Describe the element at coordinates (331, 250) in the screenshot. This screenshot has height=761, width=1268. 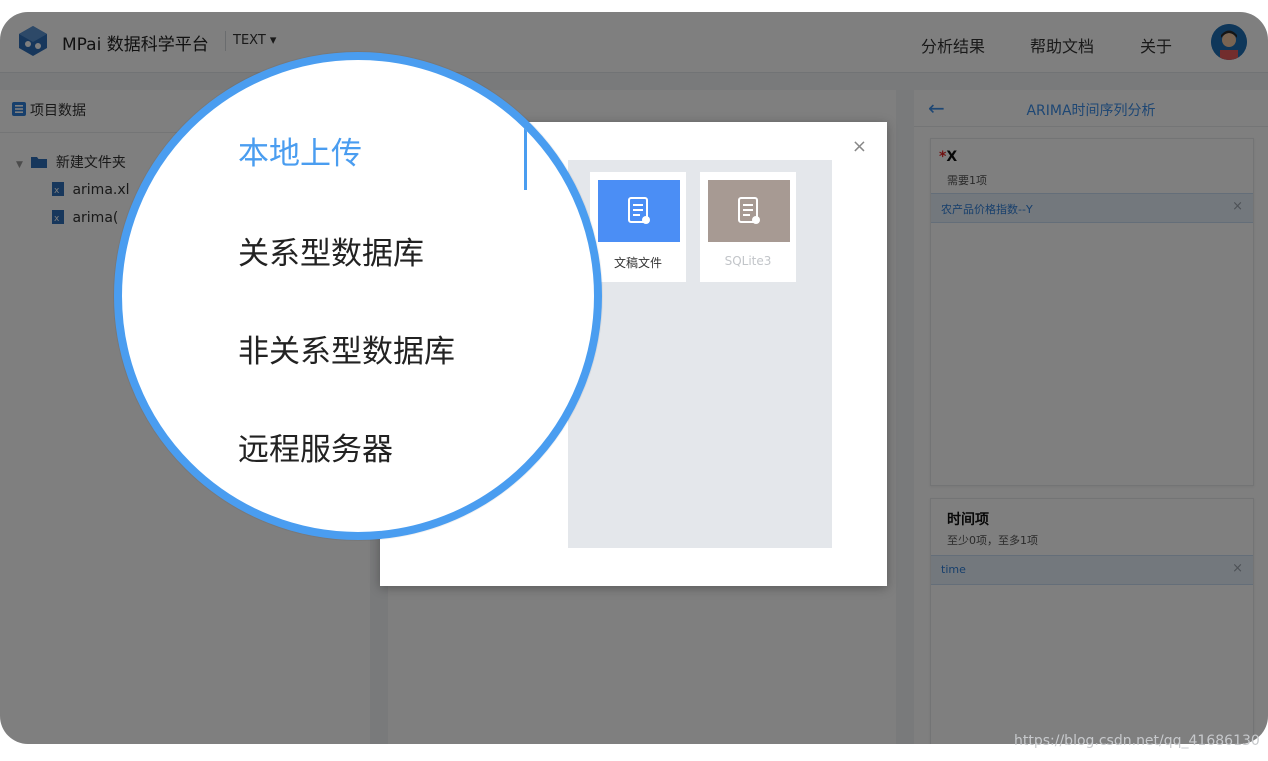
I see `source-relational-db: 关系型数据库` at that location.